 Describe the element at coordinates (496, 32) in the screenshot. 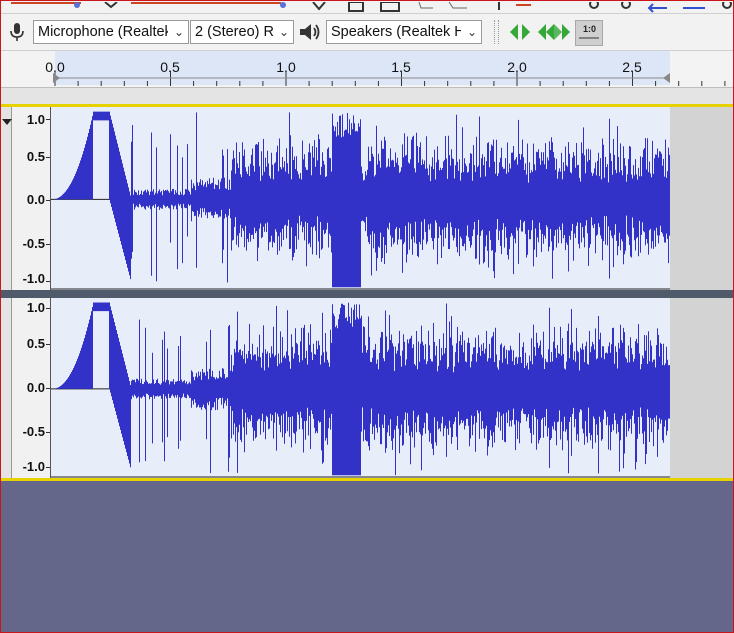

I see `toolbar-grip` at that location.